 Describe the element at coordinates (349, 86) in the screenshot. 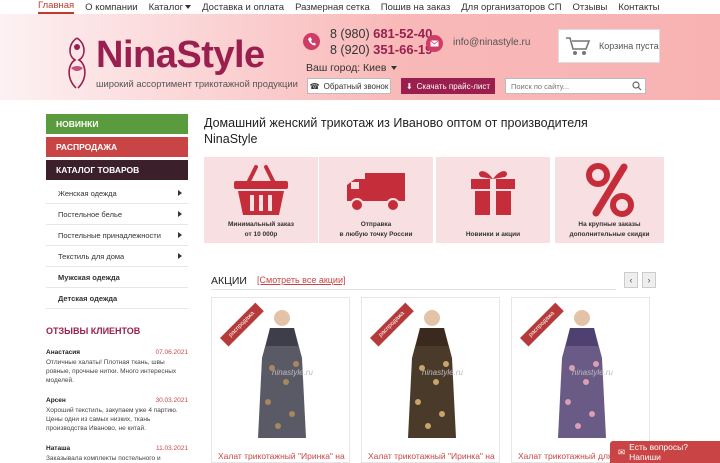

I see `callback-button: ☎ Обратный звонок` at that location.